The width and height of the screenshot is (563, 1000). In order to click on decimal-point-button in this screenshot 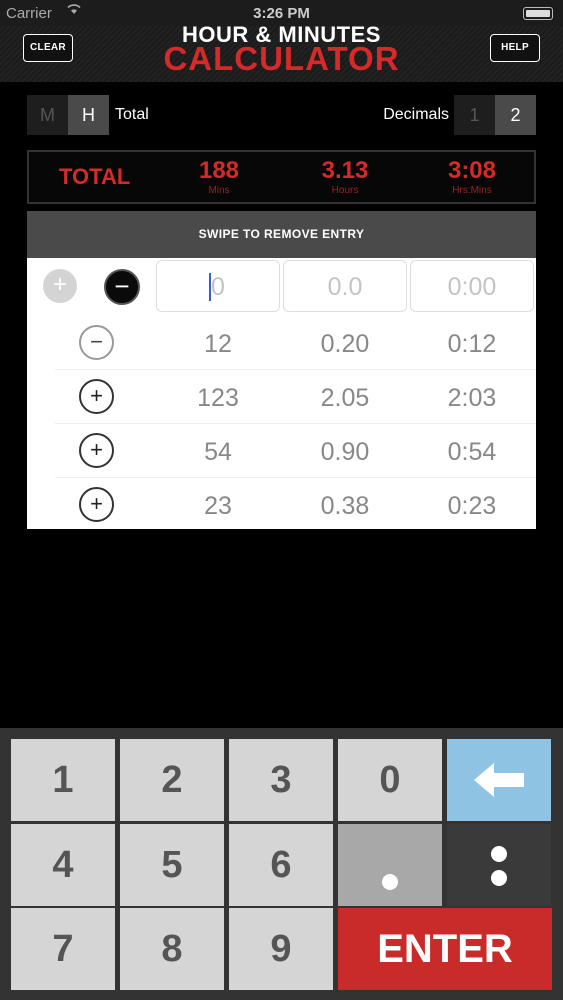, I will do `click(390, 865)`.